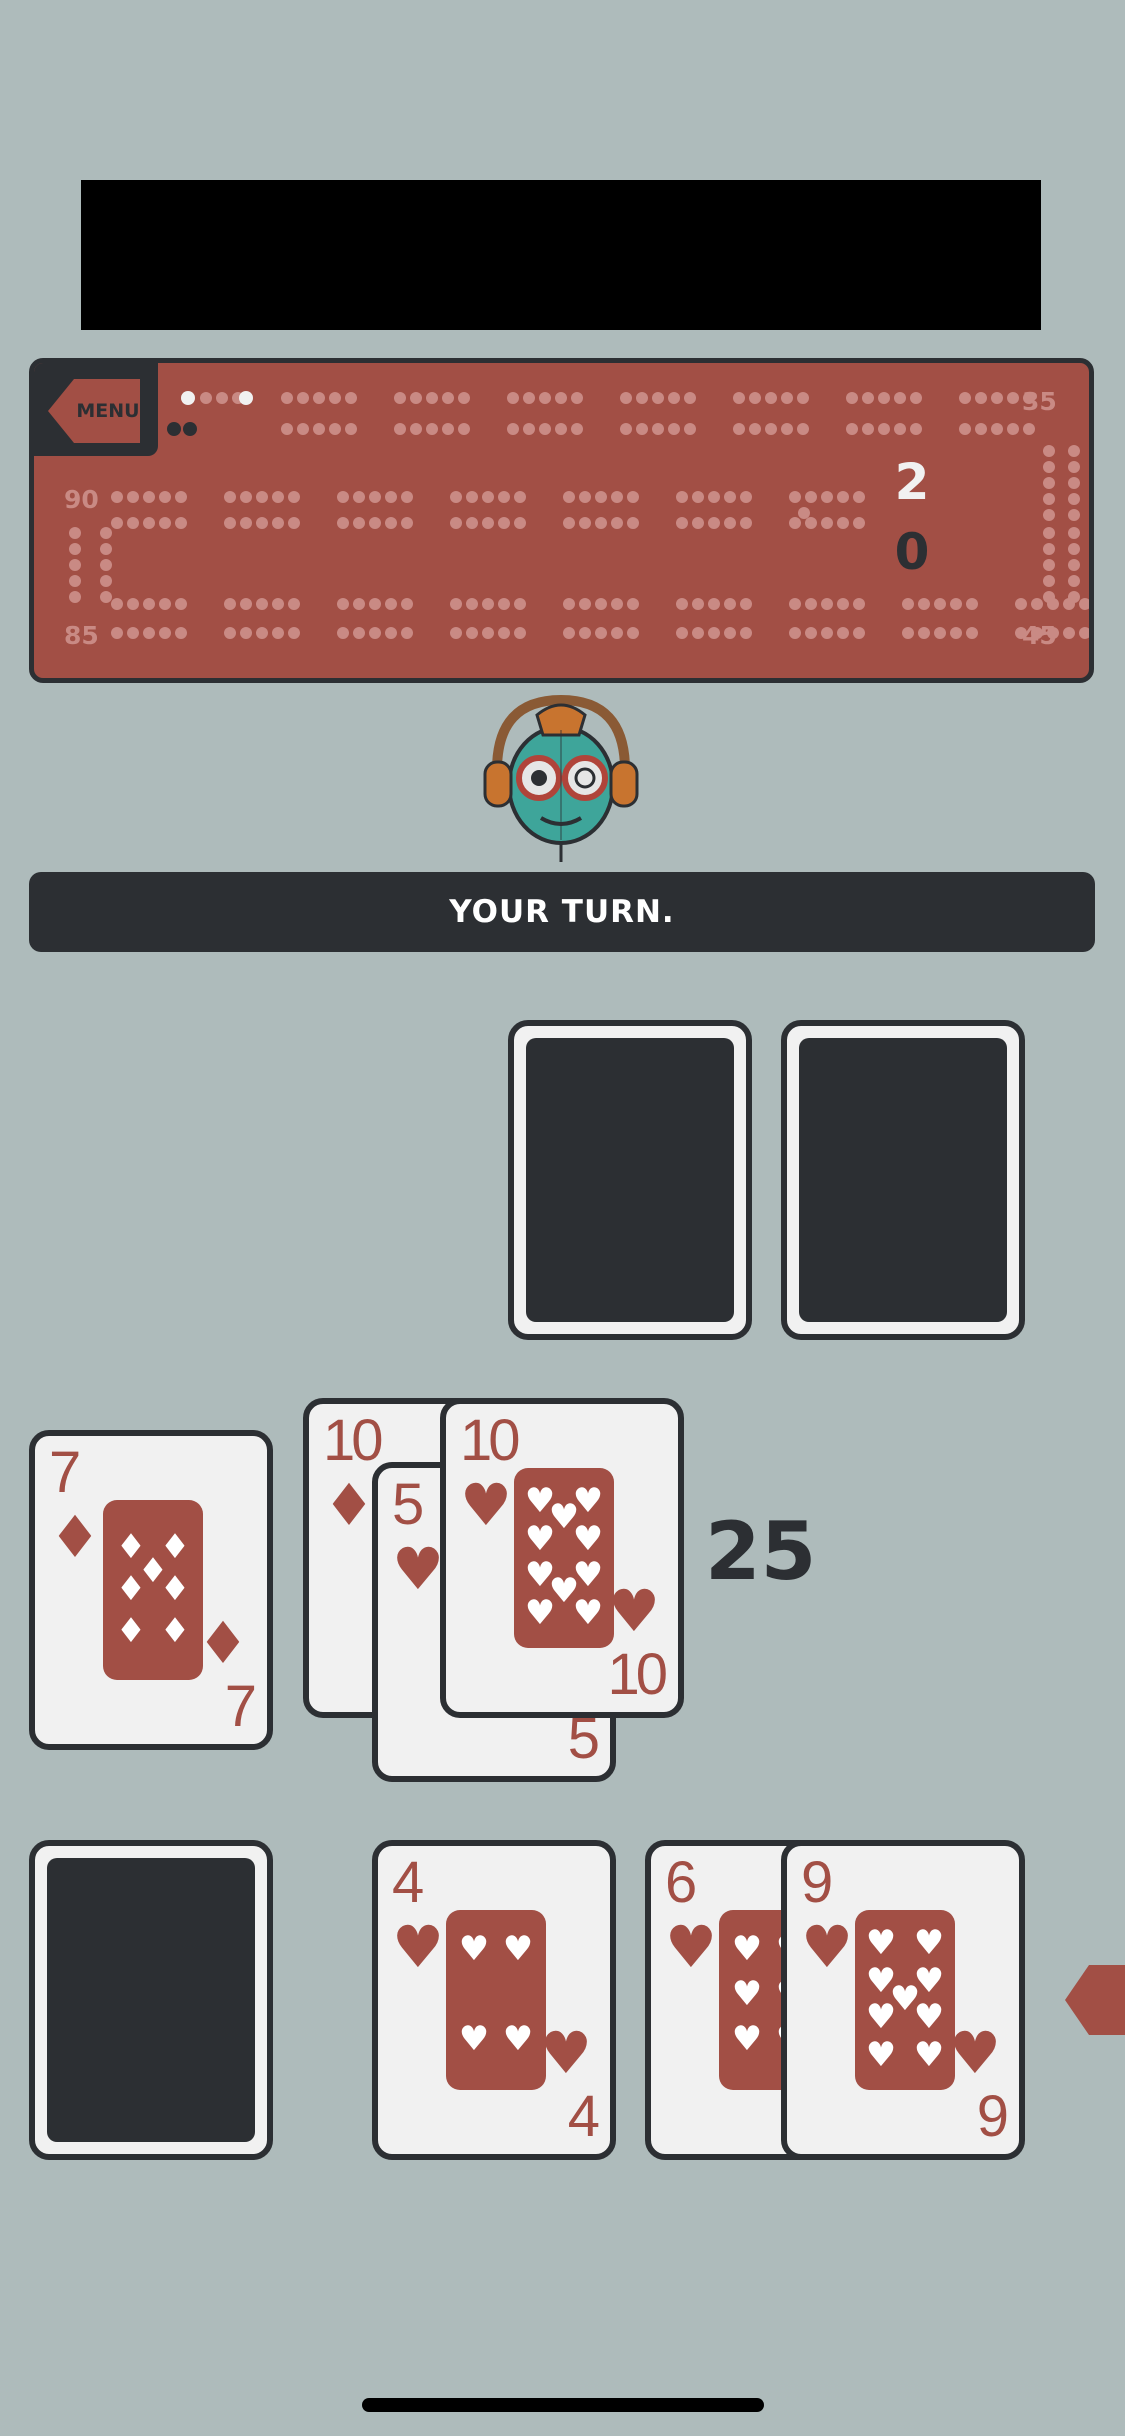 The image size is (1125, 2436). Describe the element at coordinates (562, 912) in the screenshot. I see `turn-status-bar: YOUR TURN.` at that location.